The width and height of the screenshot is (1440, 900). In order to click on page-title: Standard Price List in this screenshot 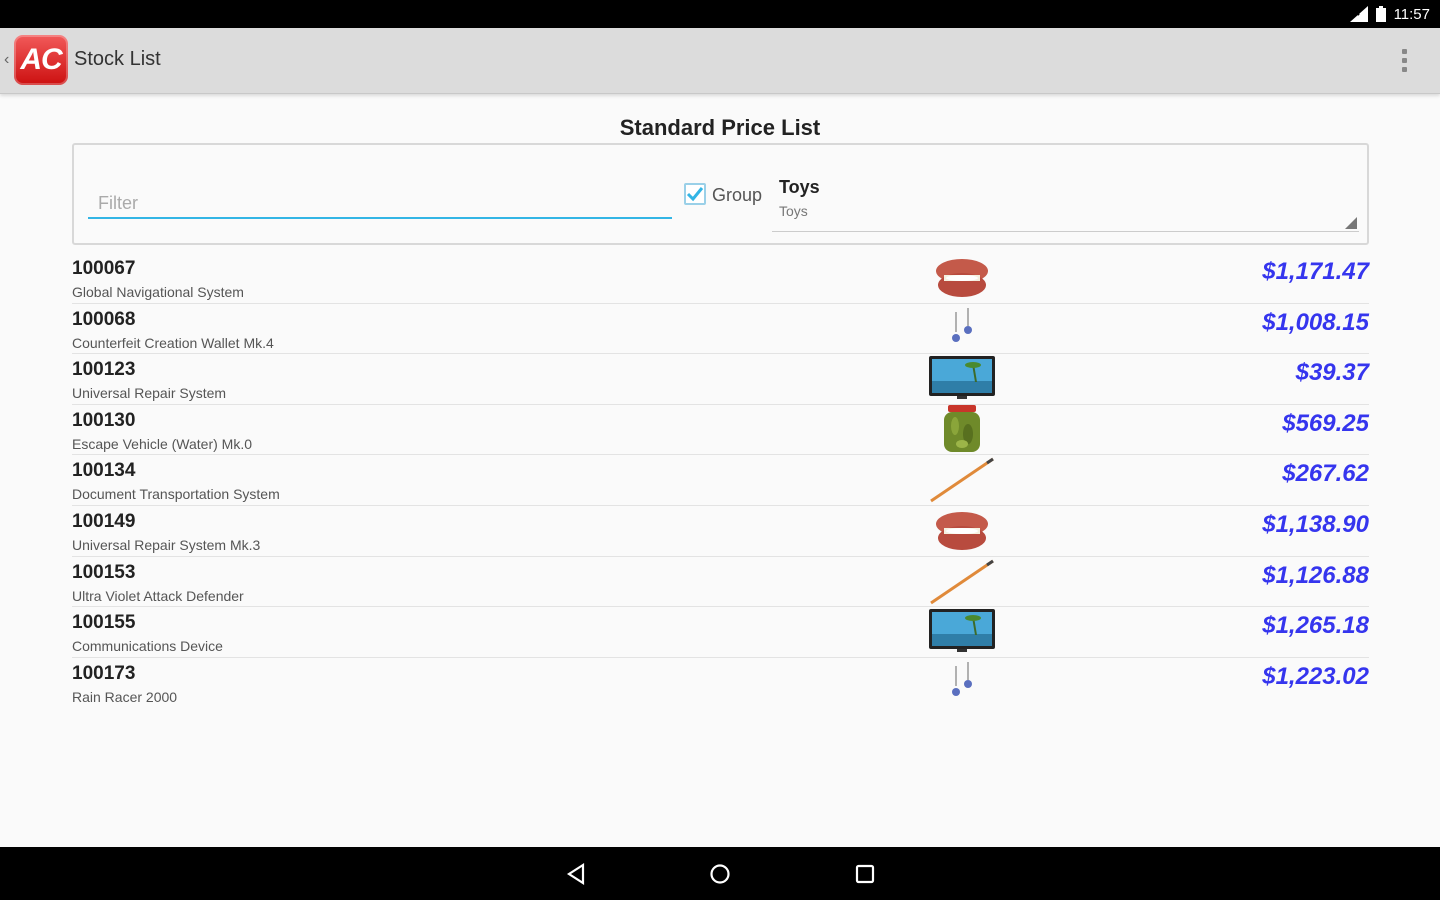, I will do `click(720, 127)`.